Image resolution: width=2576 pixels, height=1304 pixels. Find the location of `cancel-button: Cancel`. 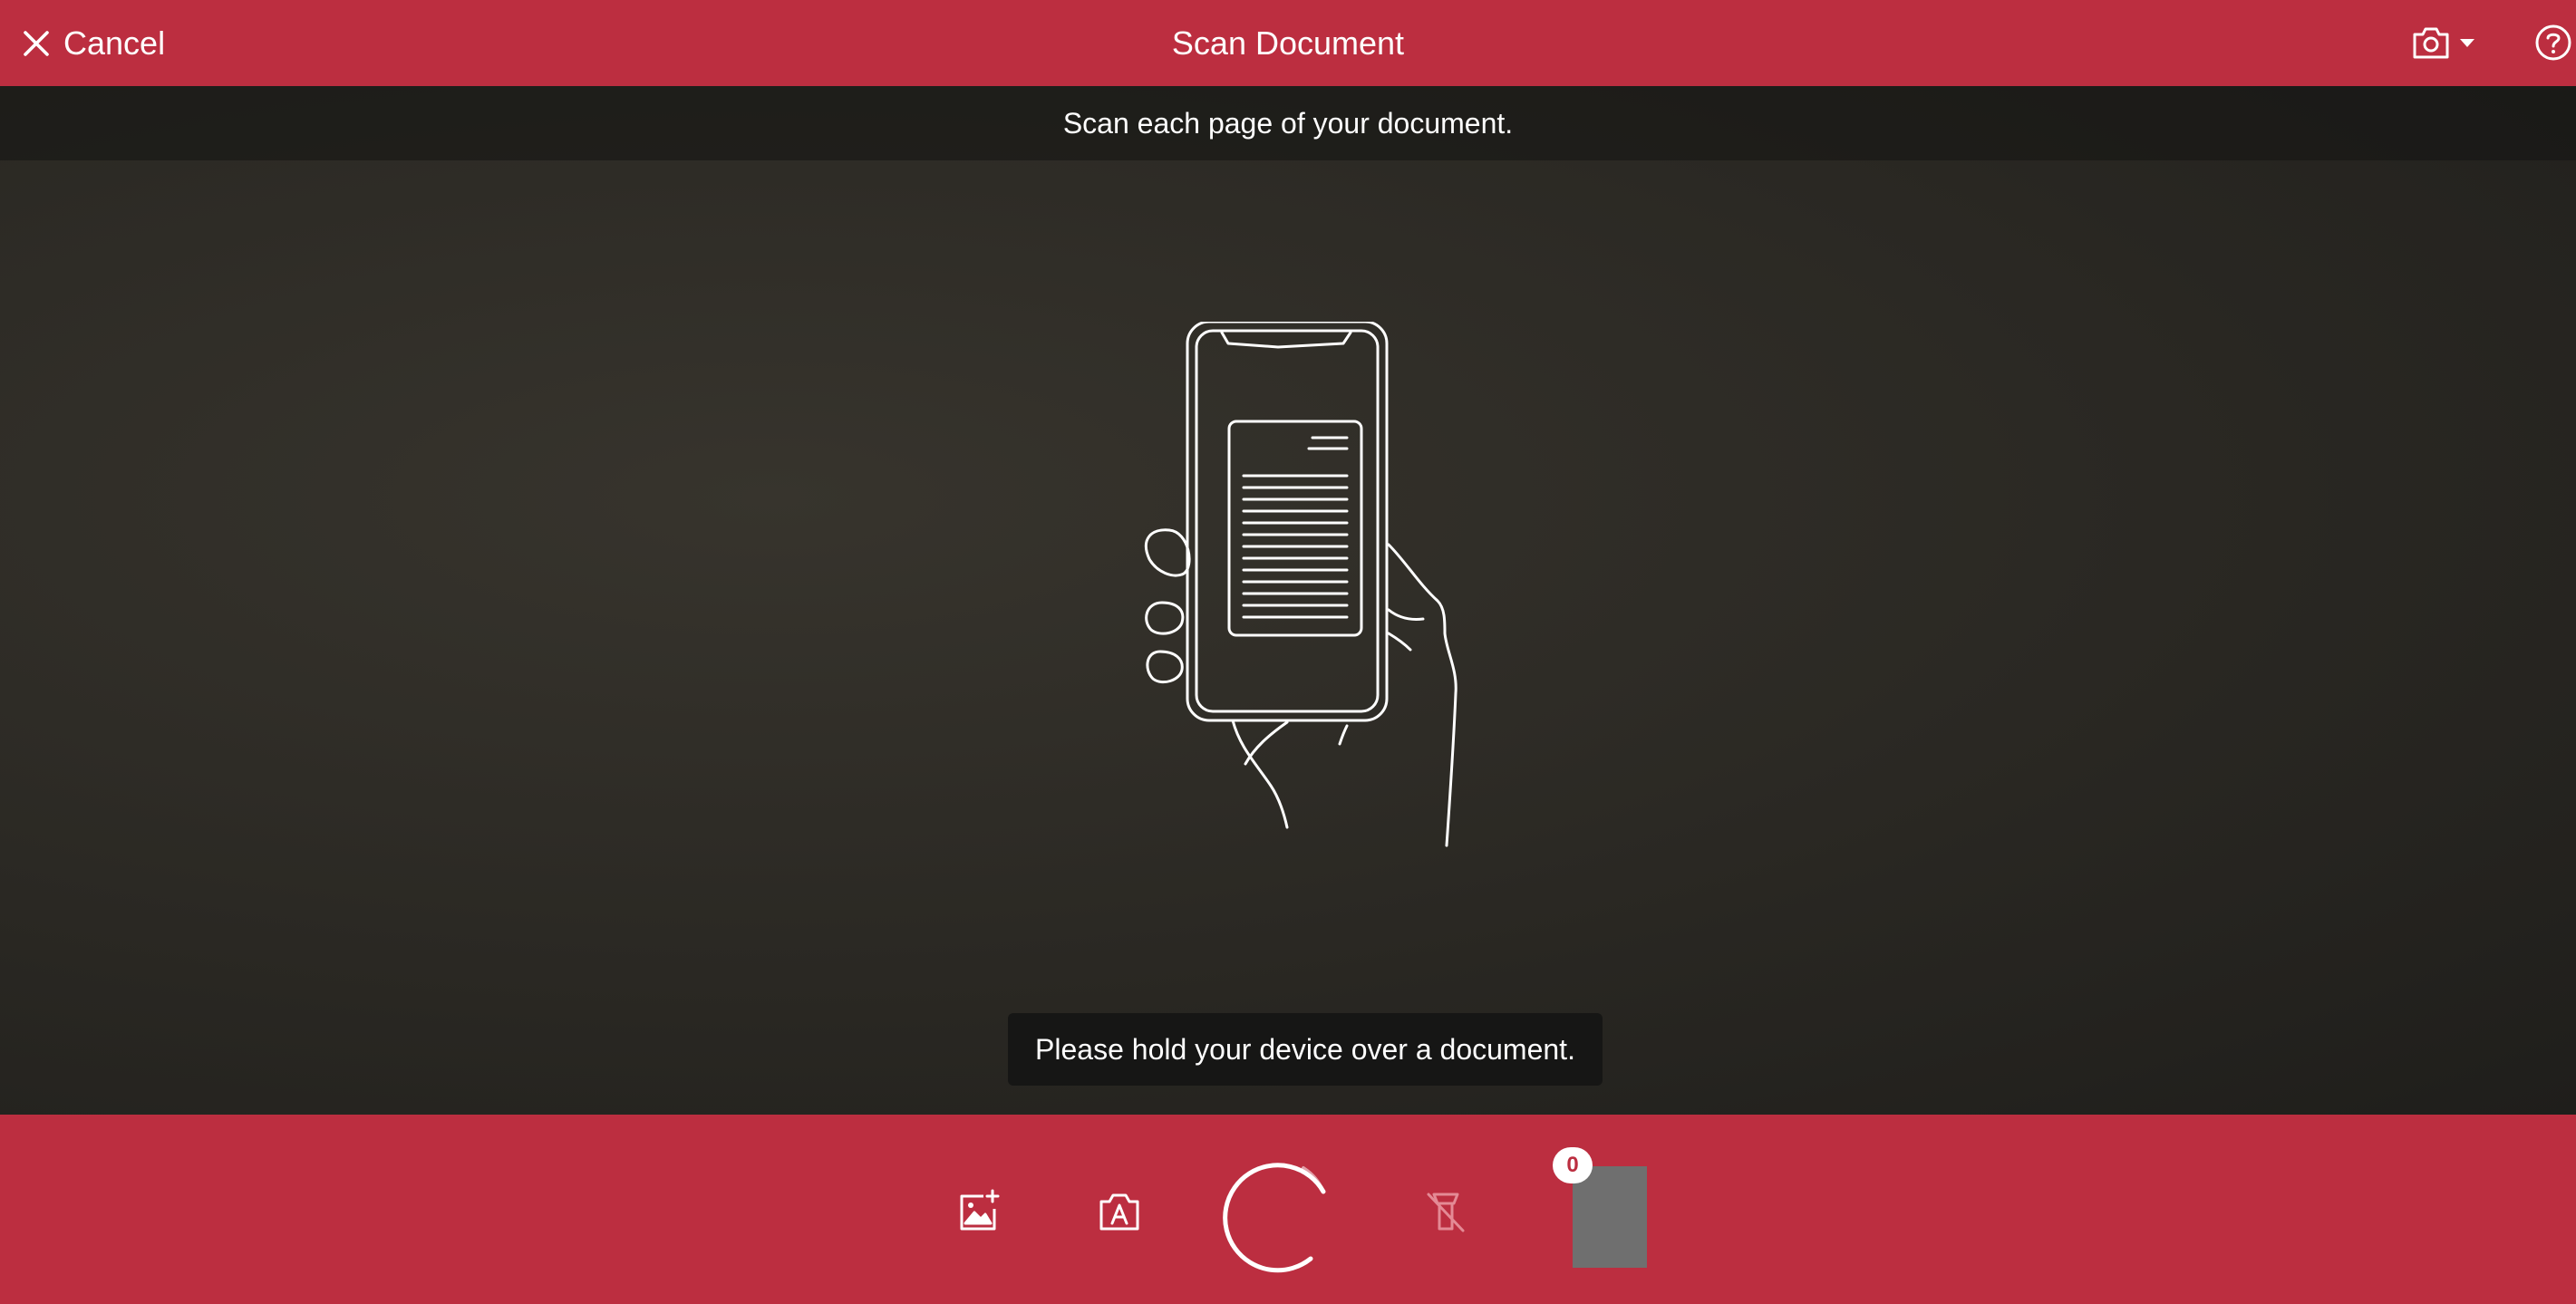

cancel-button: Cancel is located at coordinates (92, 43).